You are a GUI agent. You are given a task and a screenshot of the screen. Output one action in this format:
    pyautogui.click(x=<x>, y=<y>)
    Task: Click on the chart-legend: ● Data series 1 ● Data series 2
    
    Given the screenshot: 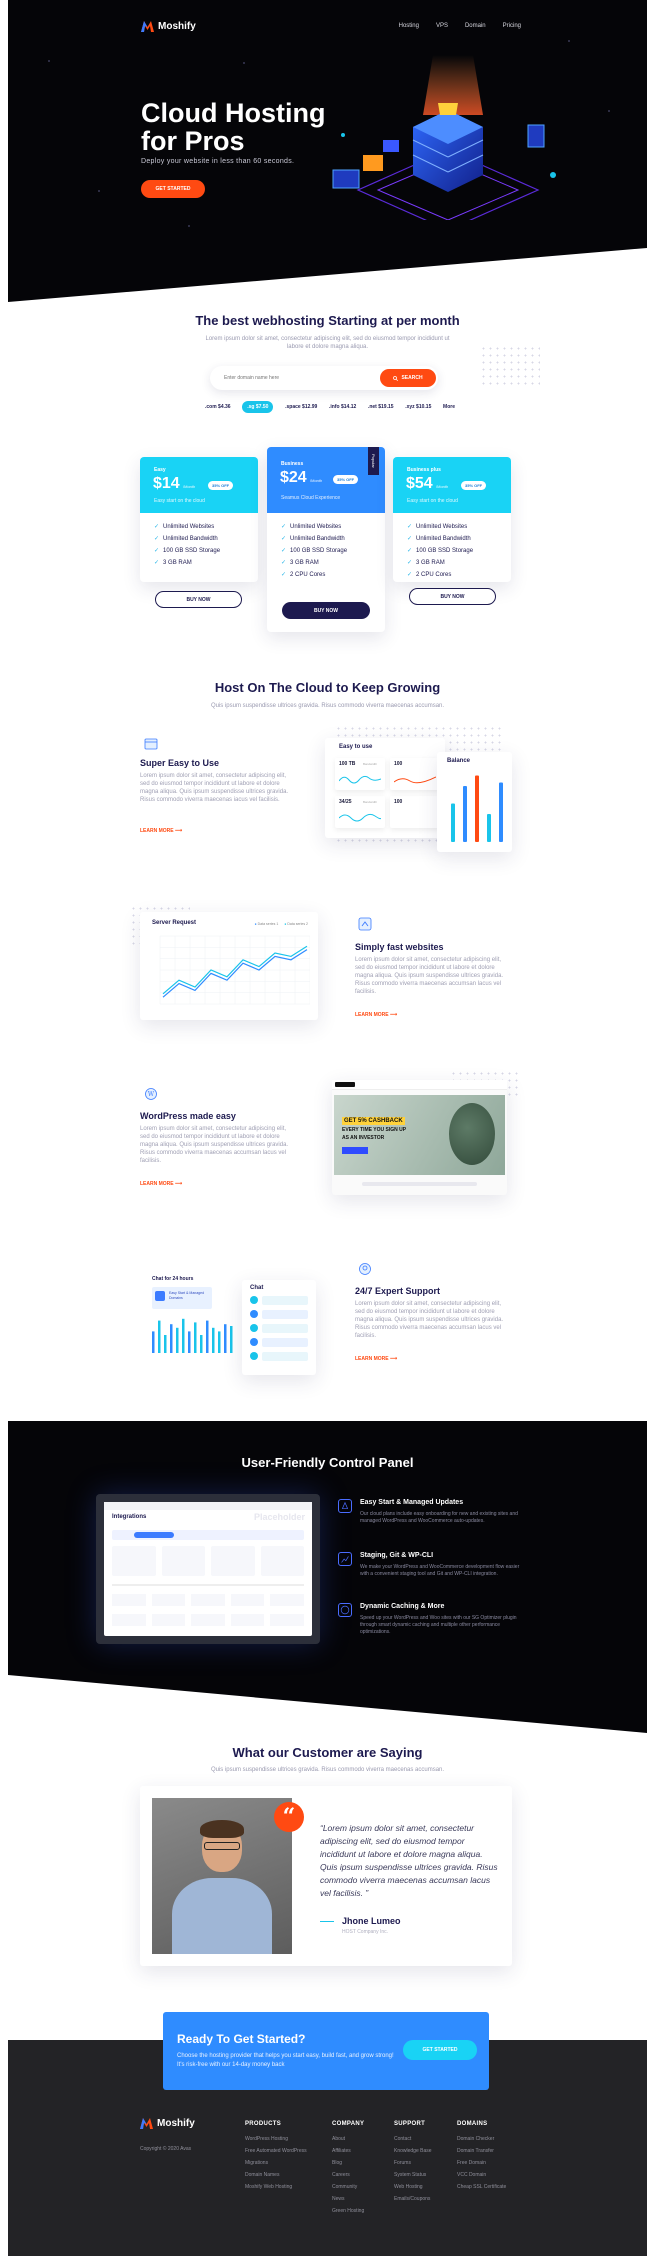 What is the action you would take?
    pyautogui.click(x=281, y=924)
    